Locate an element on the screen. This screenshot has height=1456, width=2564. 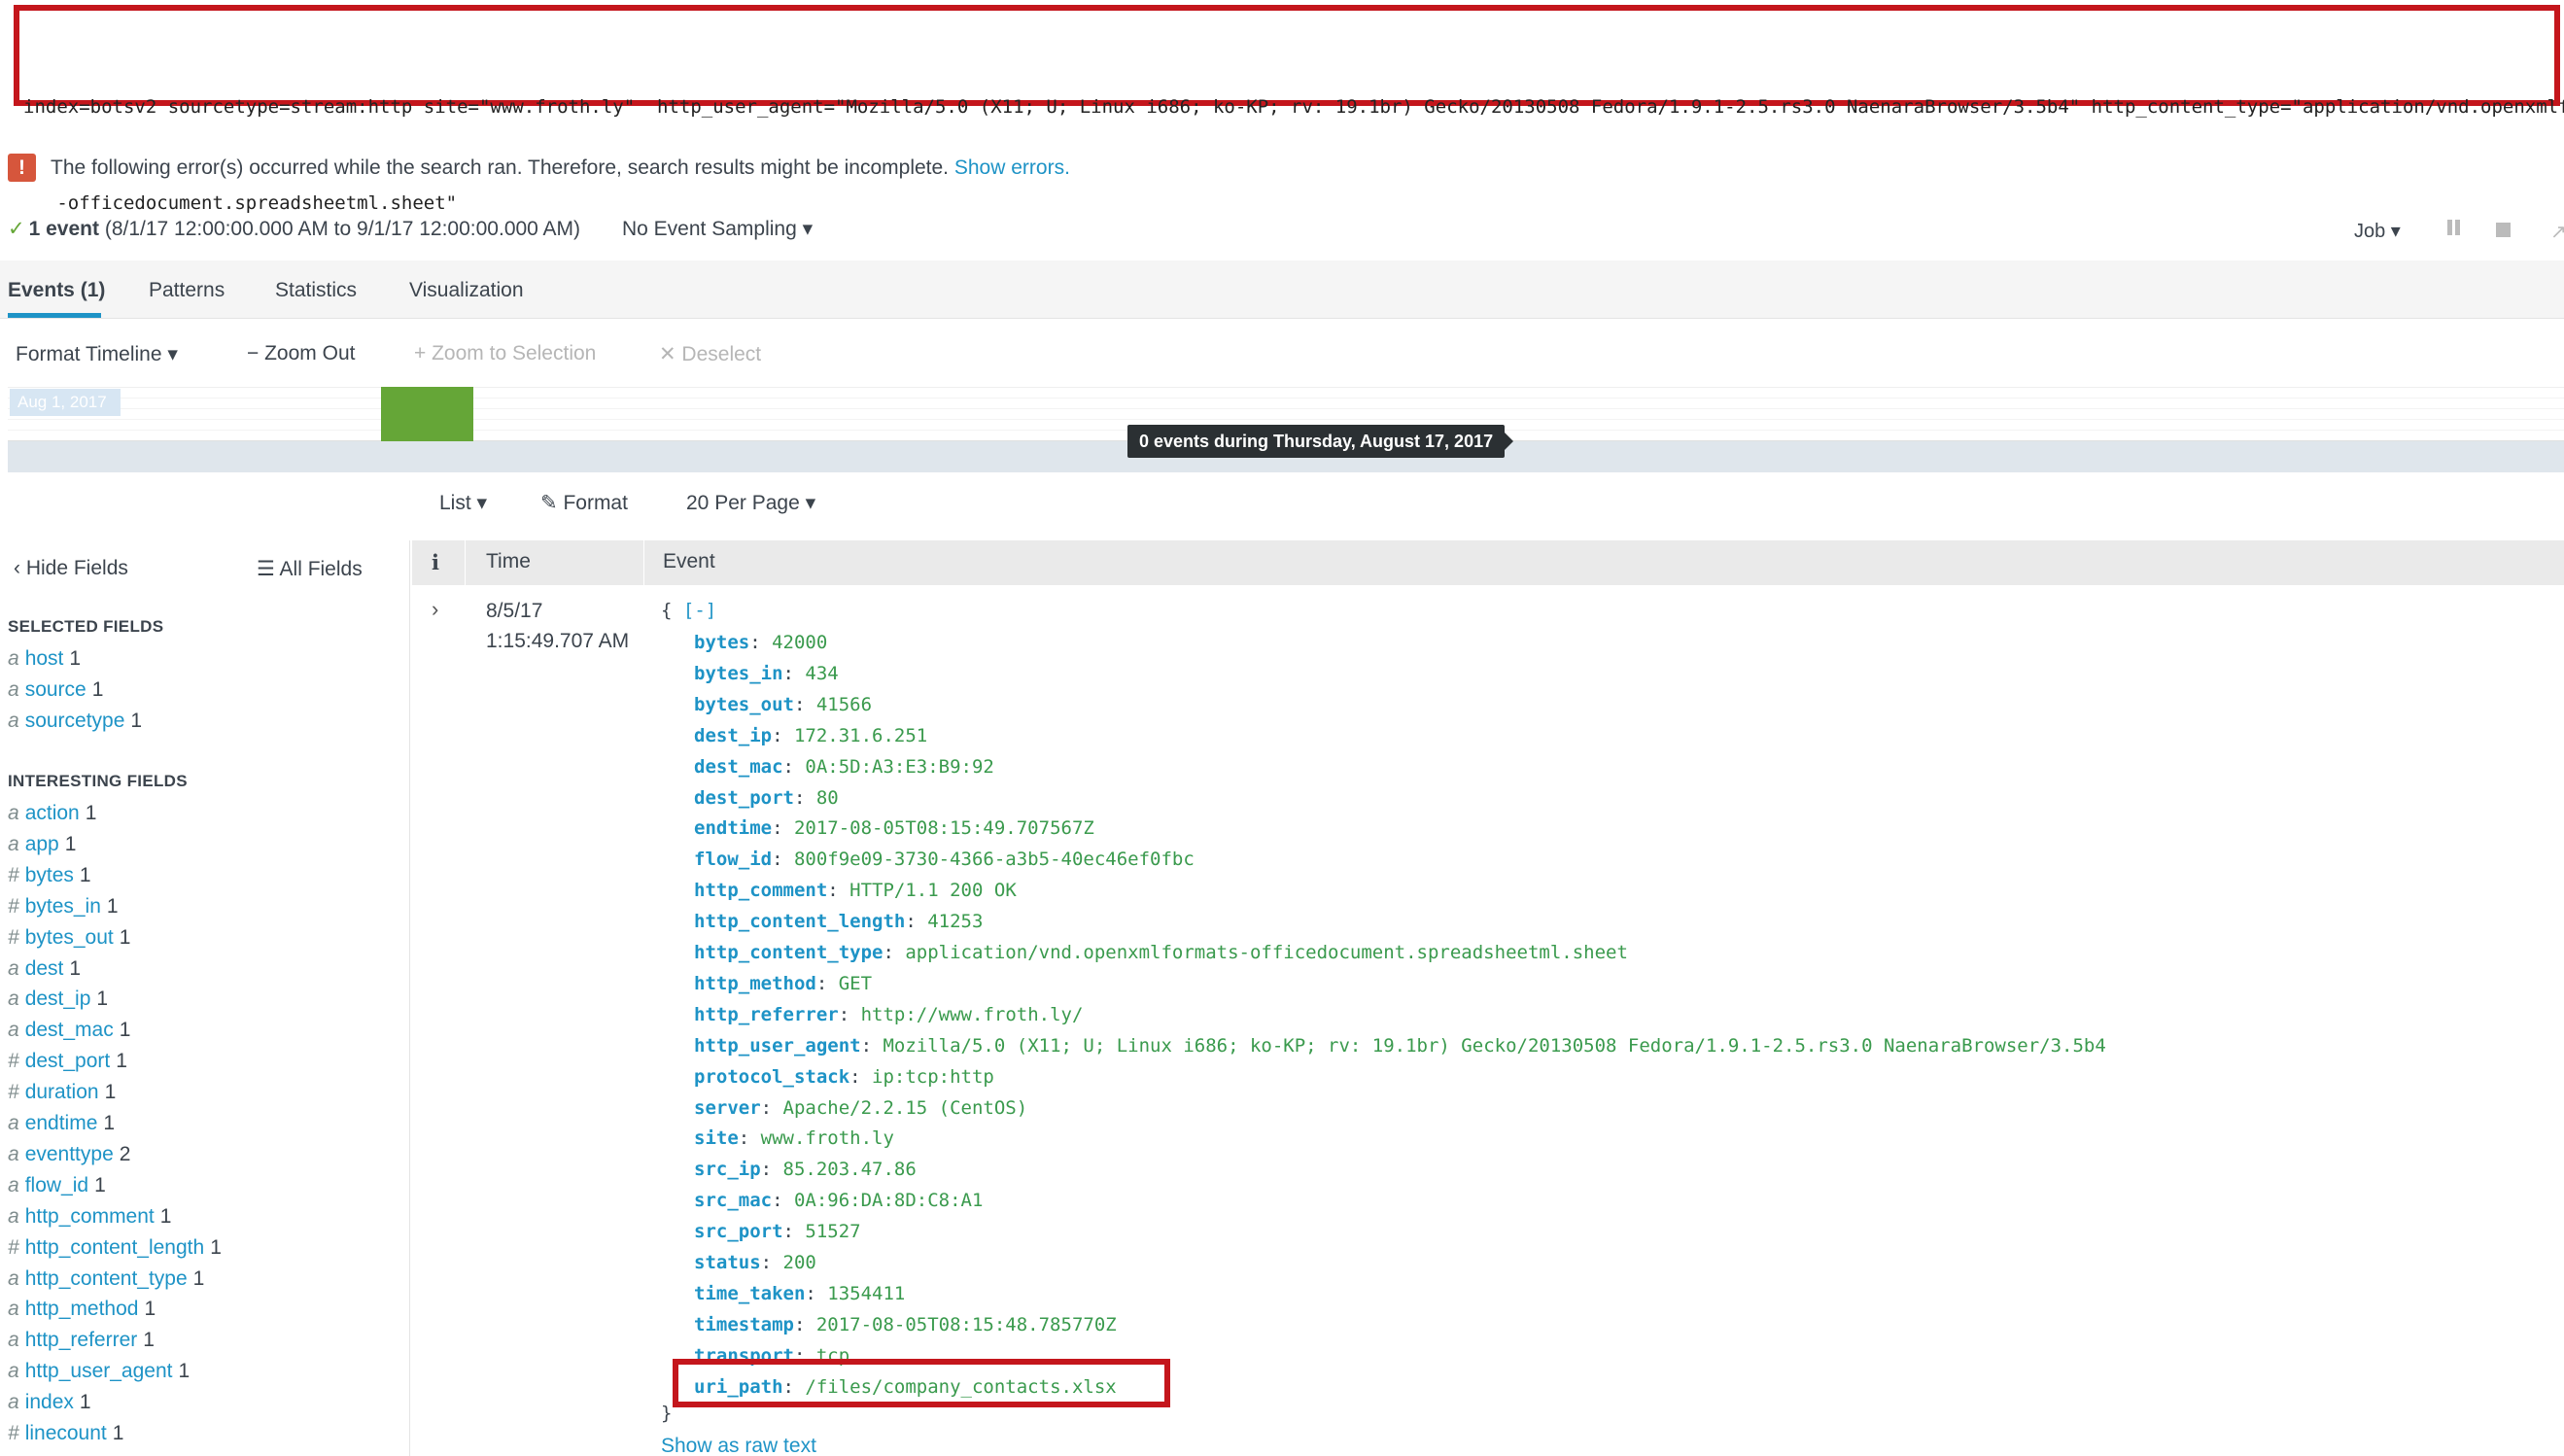
field-item: a http_user_agent 1 is located at coordinates (99, 1371).